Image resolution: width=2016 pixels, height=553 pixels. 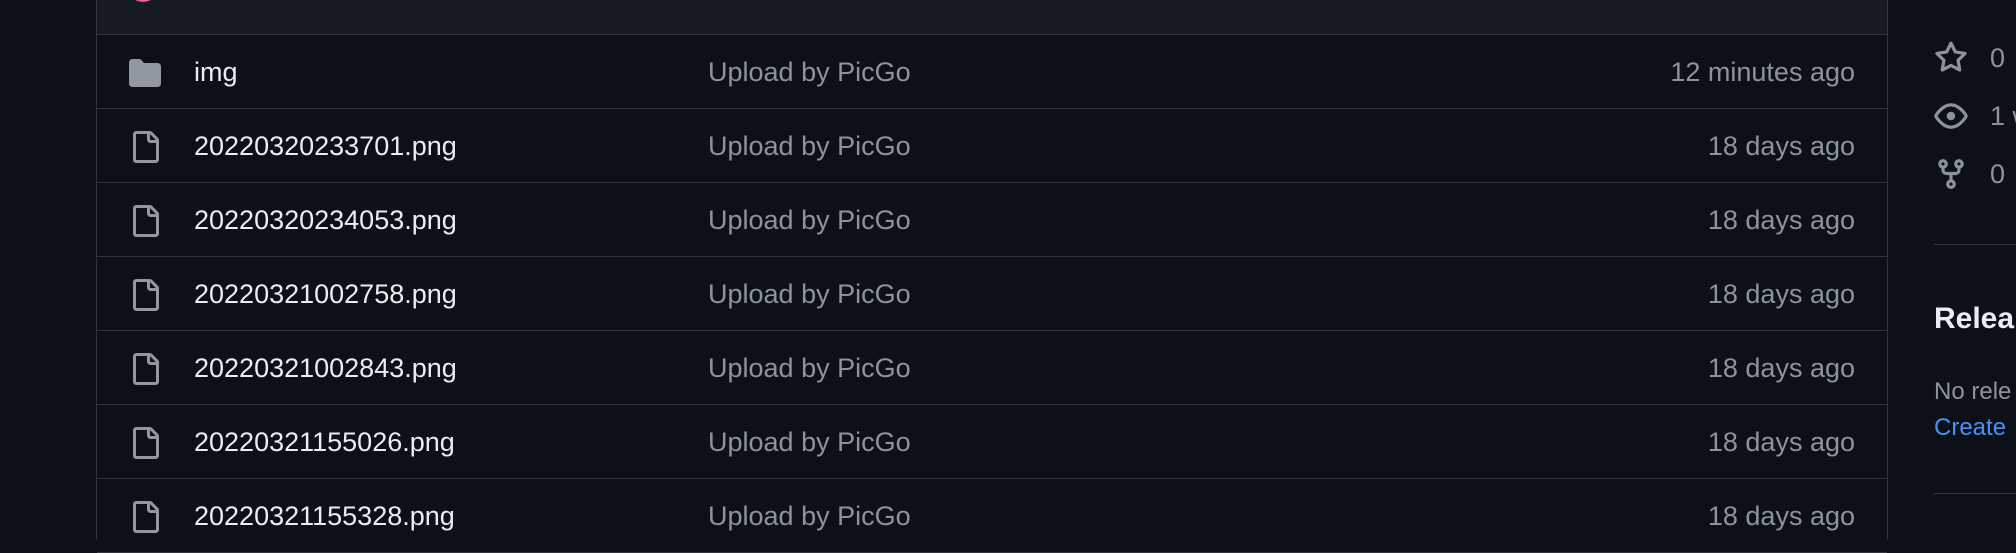 I want to click on file-name: 20220321155328.png, so click(x=324, y=516).